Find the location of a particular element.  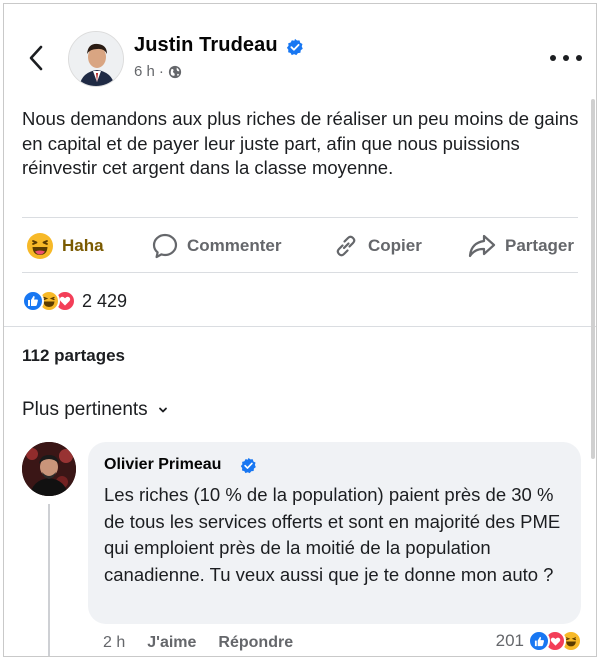

copy-label: Copier is located at coordinates (395, 245).